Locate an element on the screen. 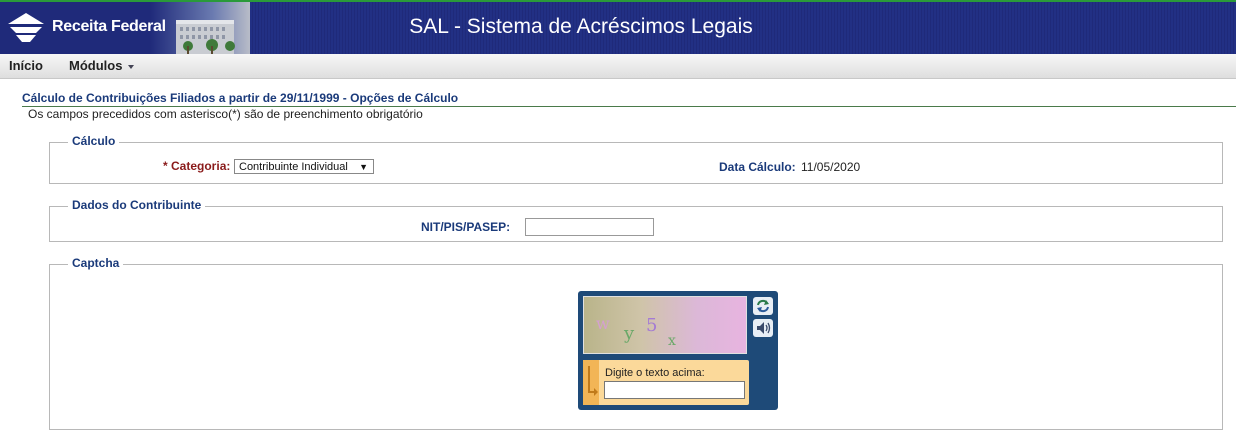  menu-item-modulos-label: Módulos is located at coordinates (96, 65).